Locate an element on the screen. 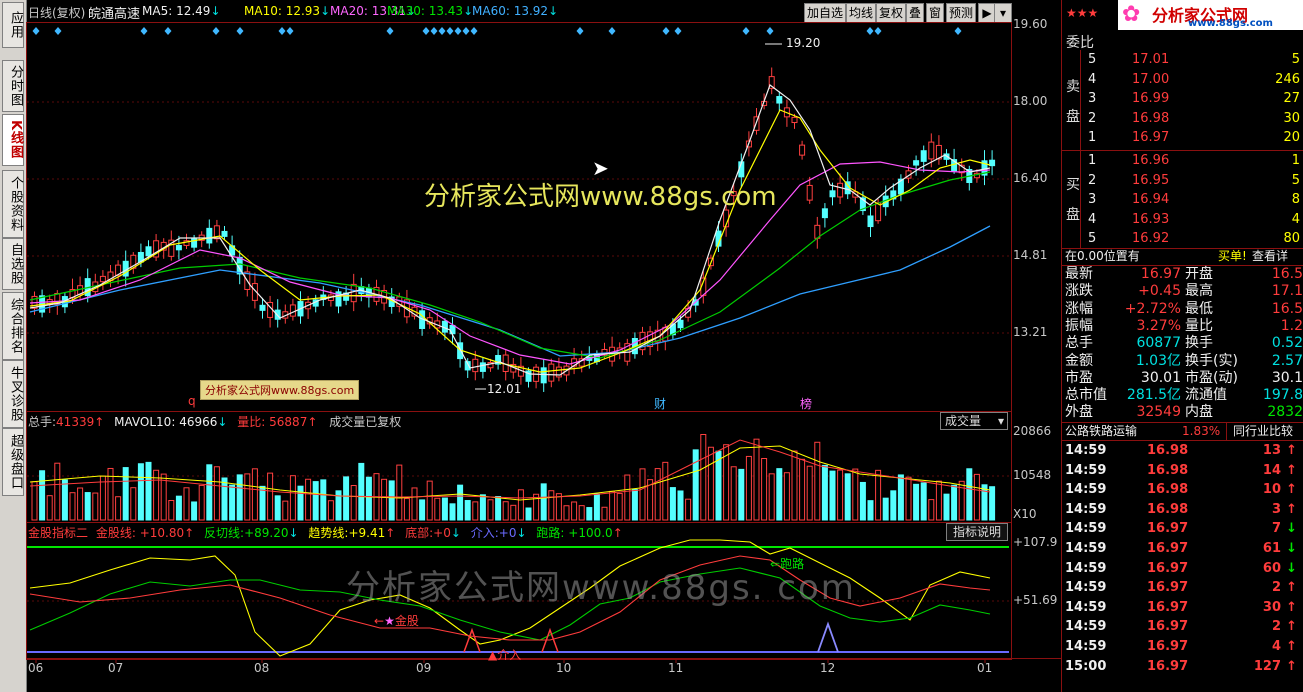 The width and height of the screenshot is (1303, 692). ranking-flag: 榜 is located at coordinates (806, 403).